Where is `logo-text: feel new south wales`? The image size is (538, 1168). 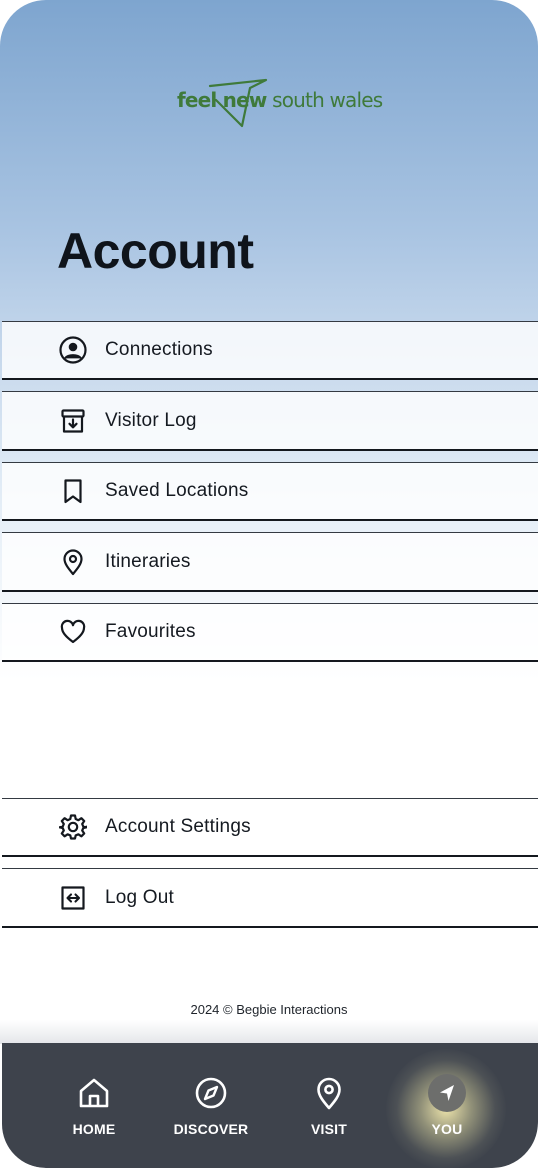 logo-text: feel new south wales is located at coordinates (280, 100).